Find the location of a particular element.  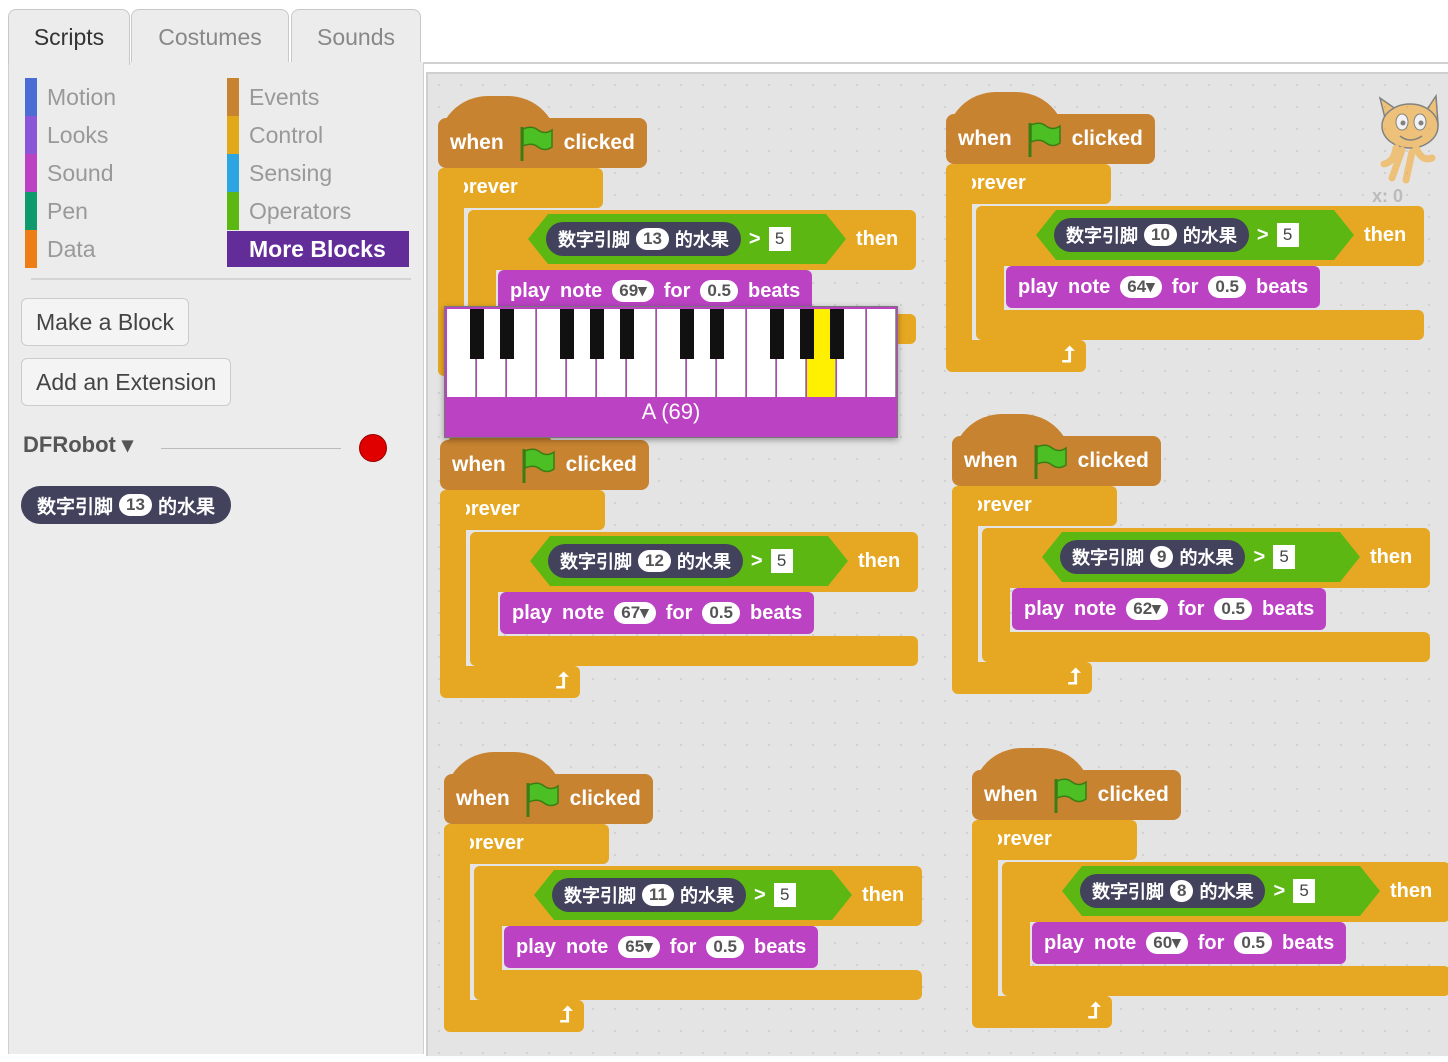

category-label: Looks is located at coordinates (78, 134).